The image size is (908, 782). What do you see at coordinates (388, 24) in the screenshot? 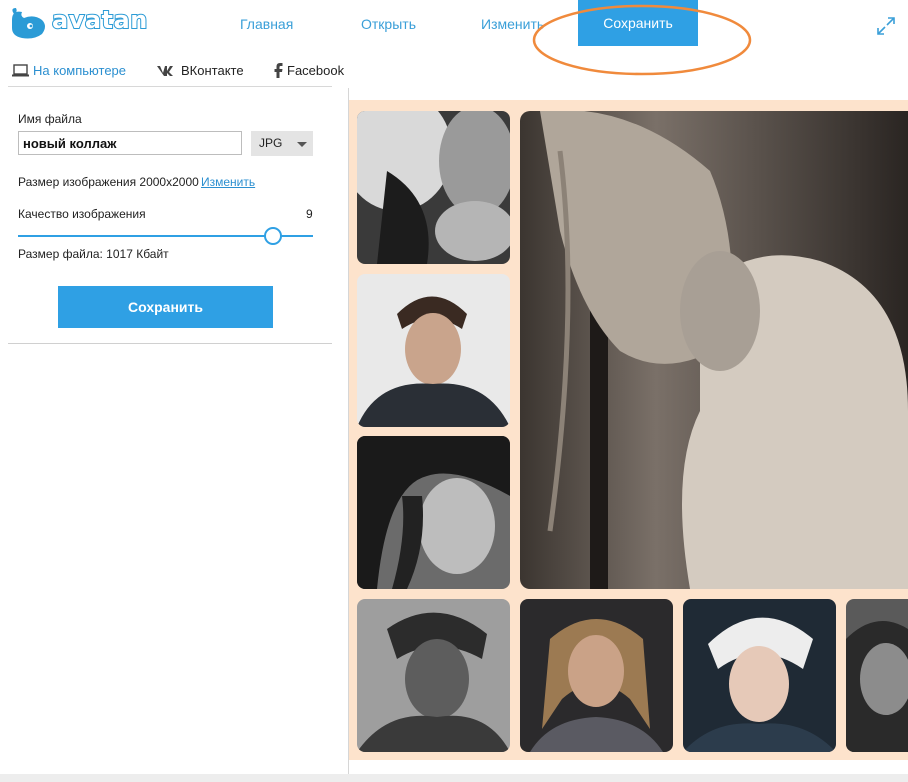
I see `nav-open: Открыть` at bounding box center [388, 24].